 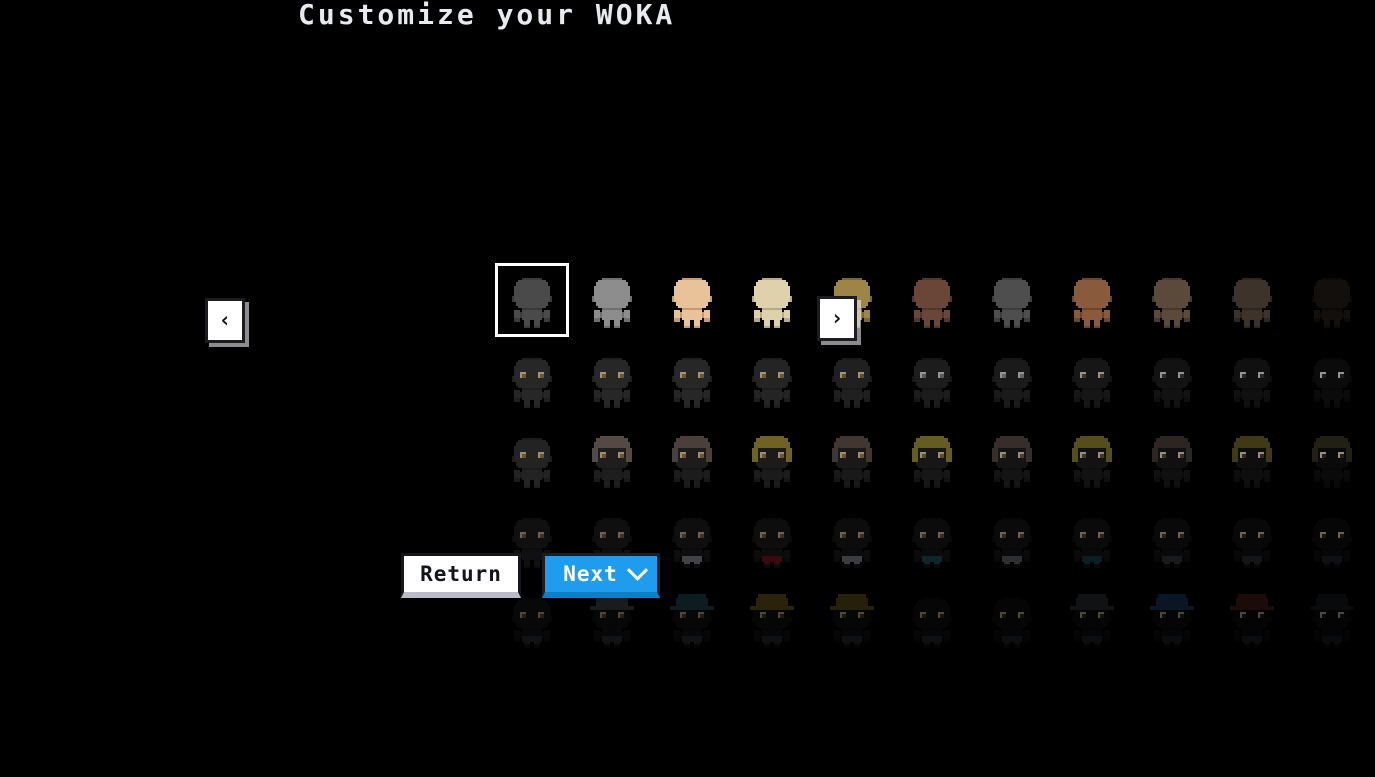 I want to click on chevron-left-icon: ‹, so click(x=225, y=320).